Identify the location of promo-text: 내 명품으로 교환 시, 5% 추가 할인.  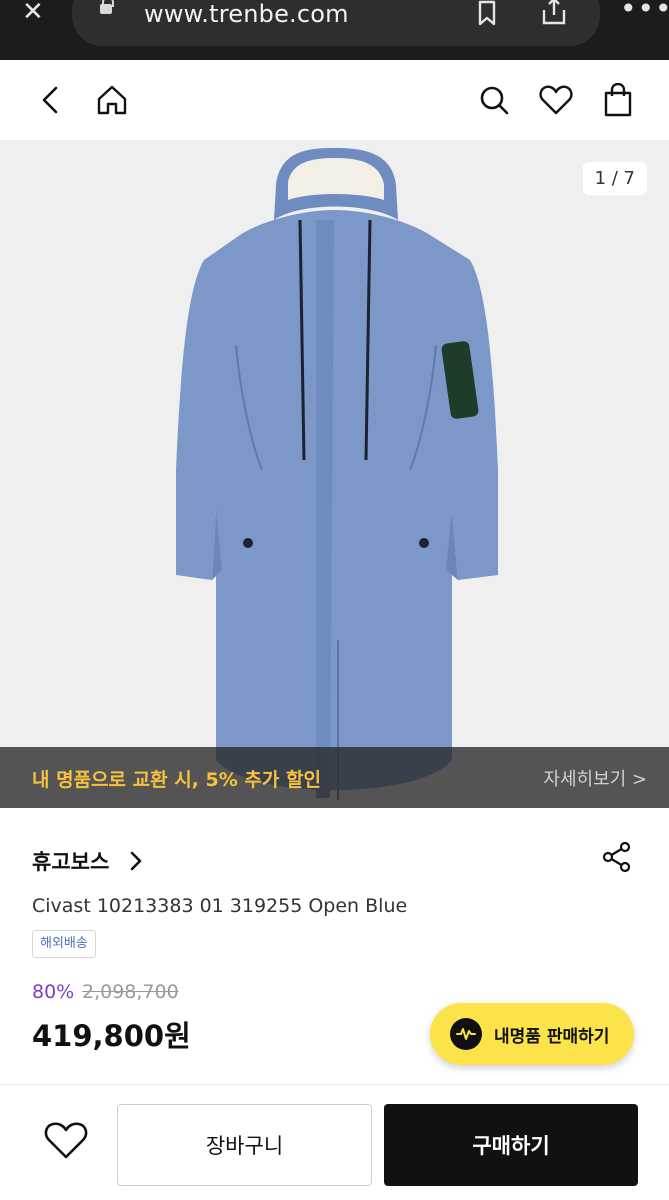
(176, 780).